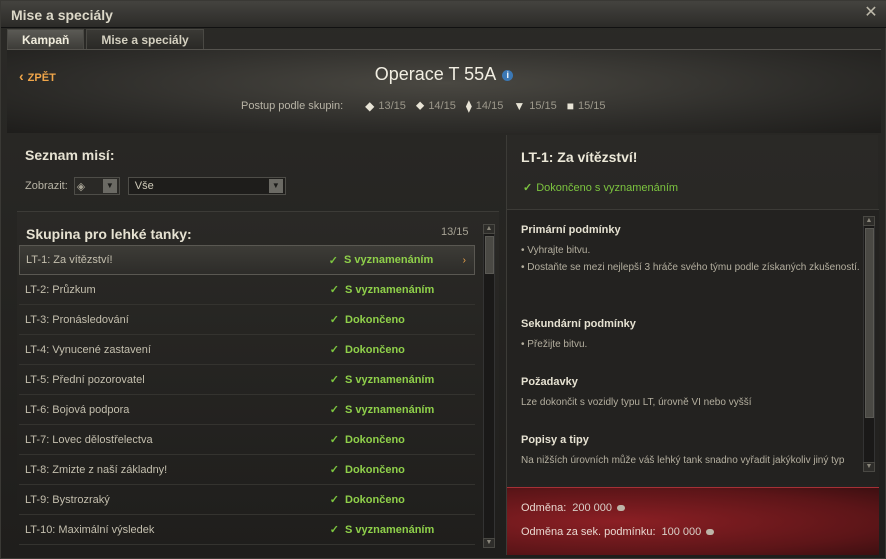 The image size is (886, 559). Describe the element at coordinates (508, 75) in the screenshot. I see `info-icon: i` at that location.